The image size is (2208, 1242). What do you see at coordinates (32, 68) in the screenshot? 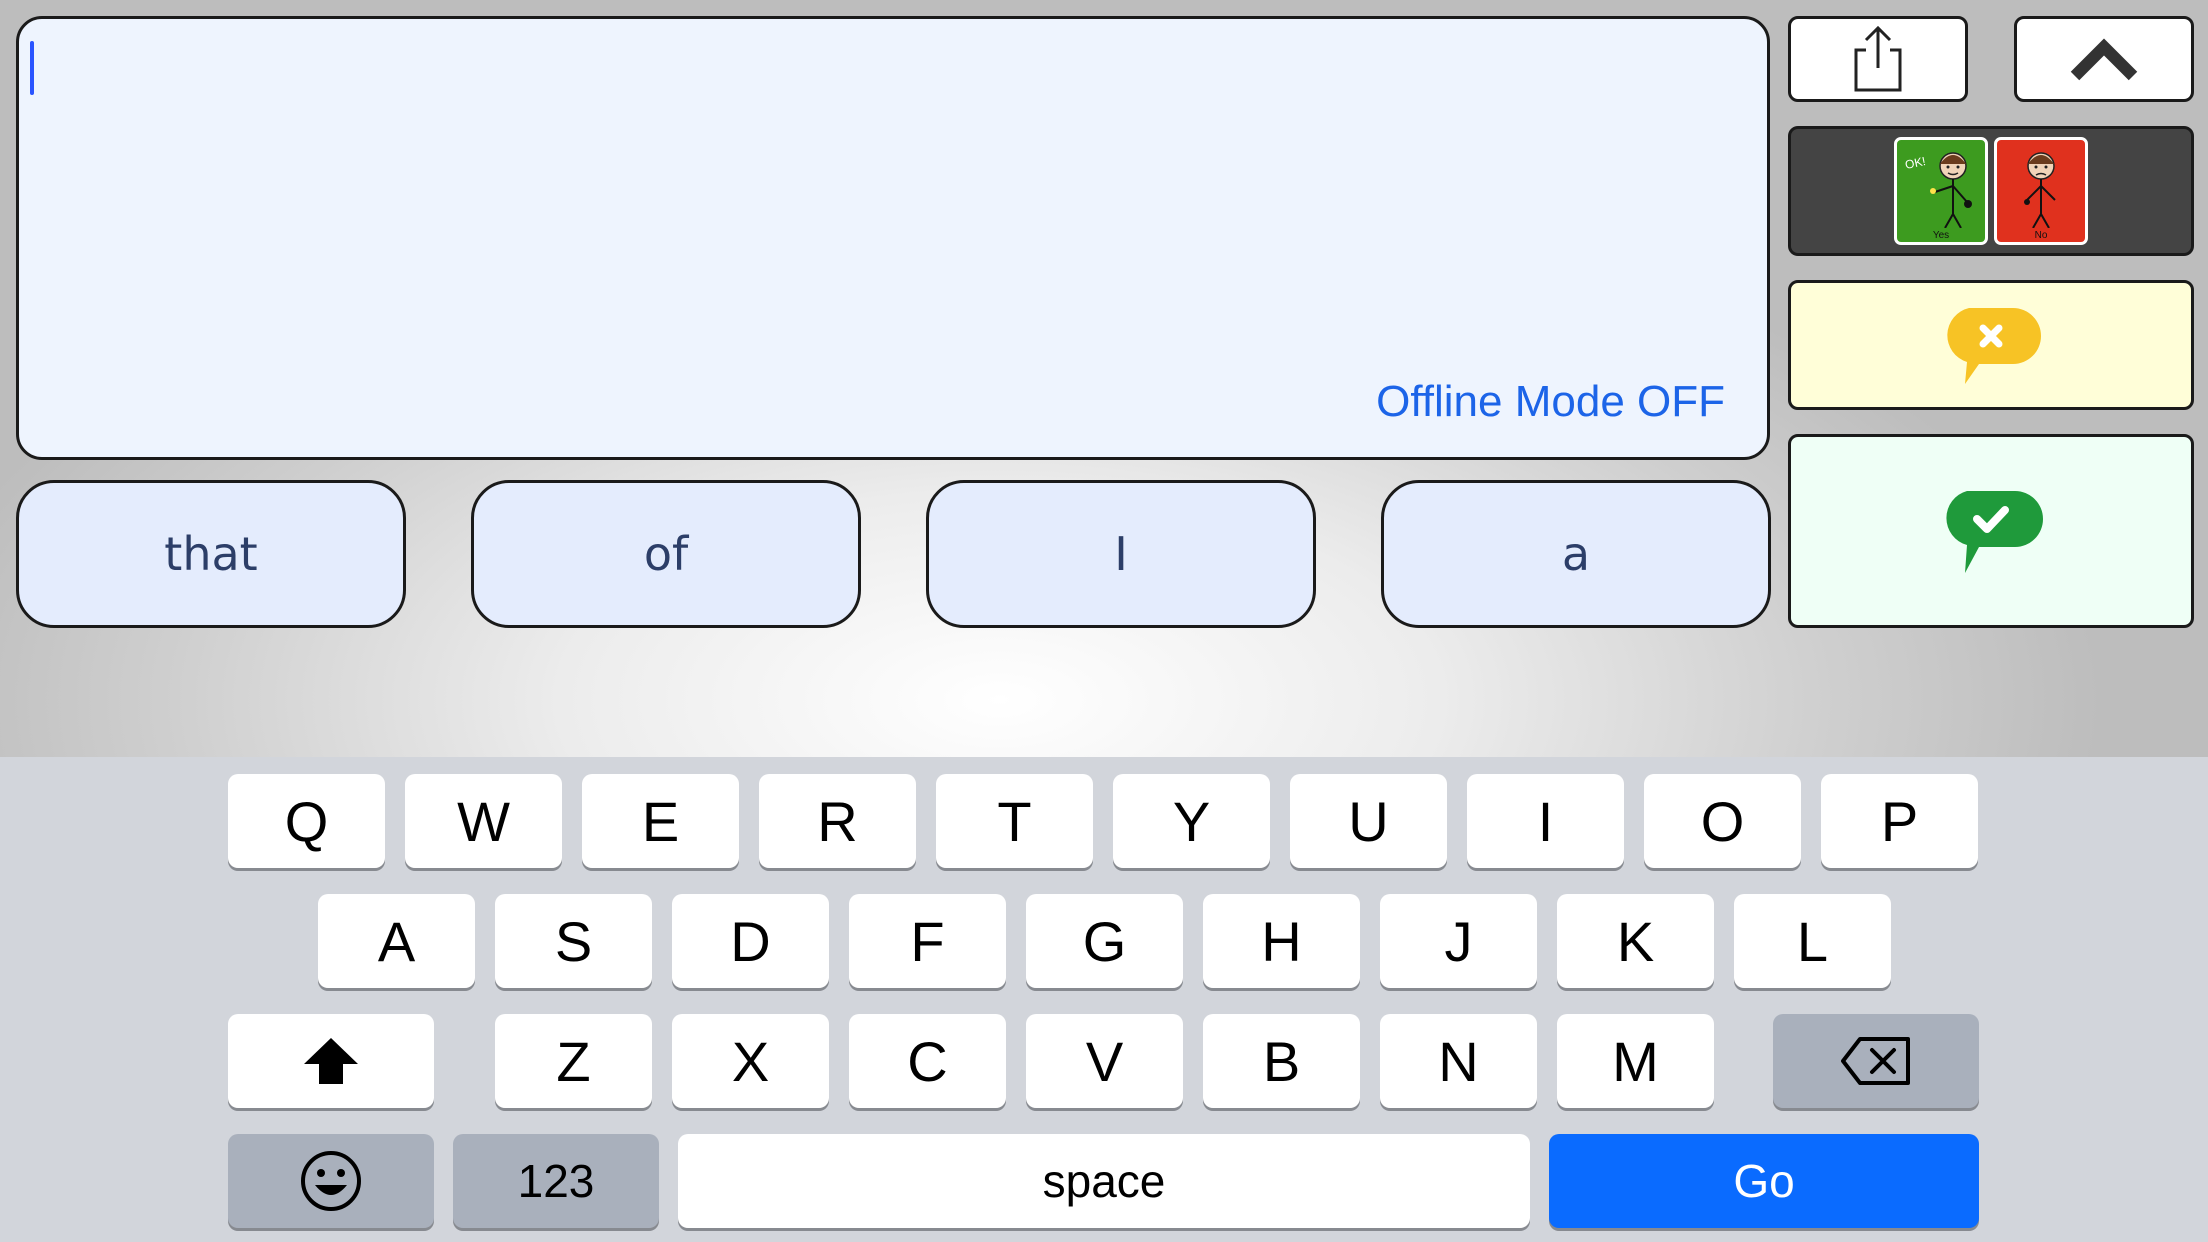
I see `text-caret` at bounding box center [32, 68].